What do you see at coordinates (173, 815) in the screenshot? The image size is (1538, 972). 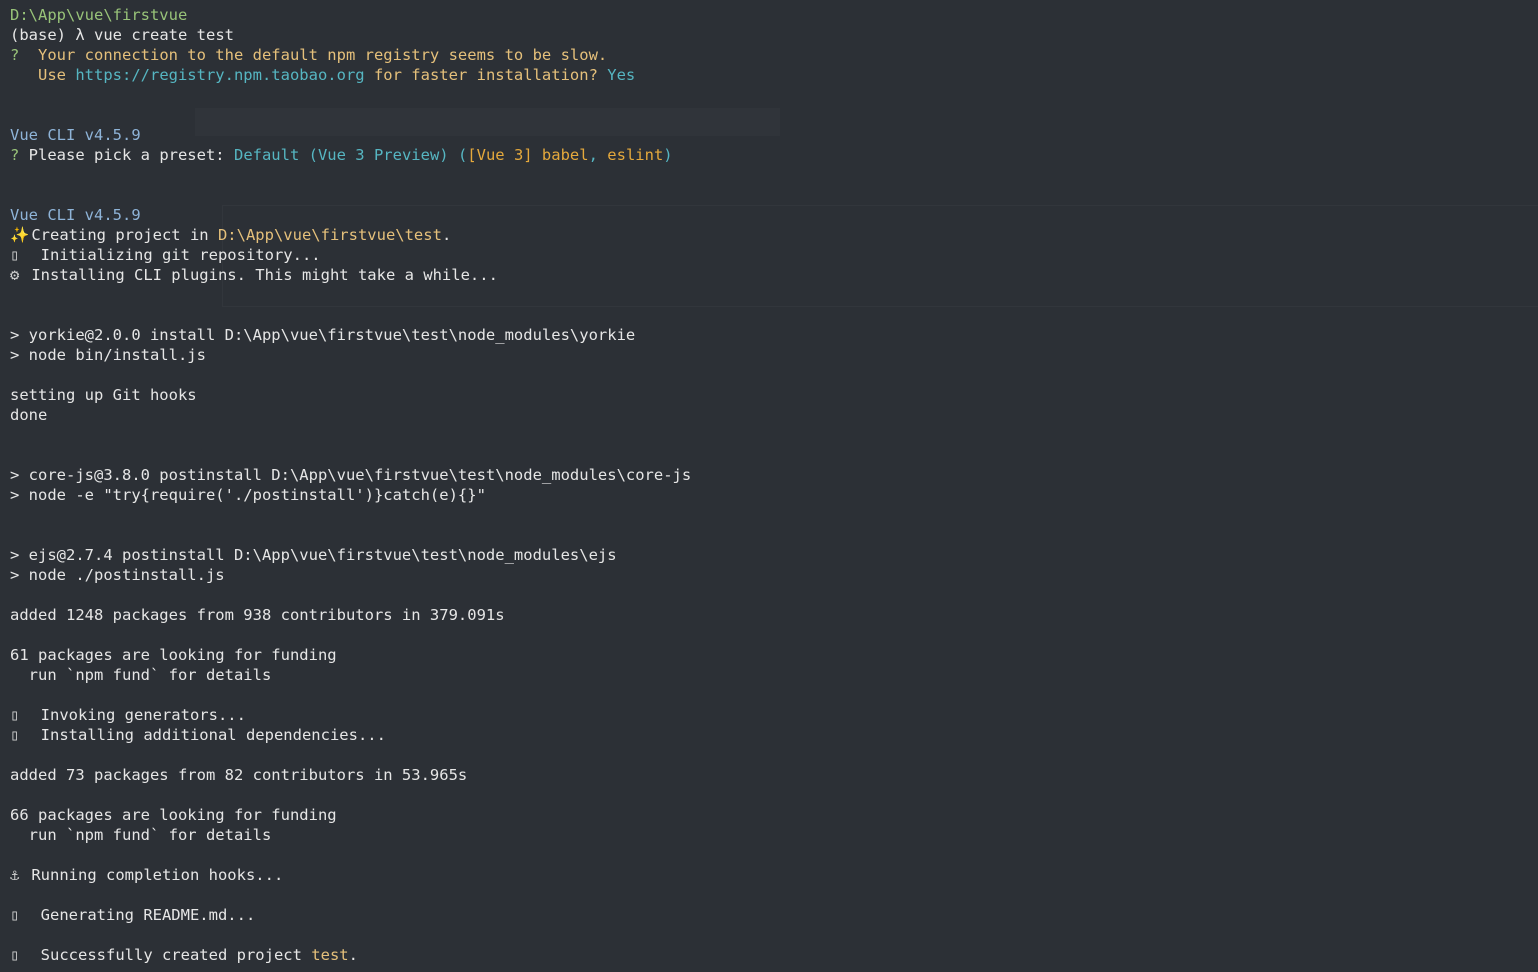 I see `funding-2: 66 packages are looking for funding` at bounding box center [173, 815].